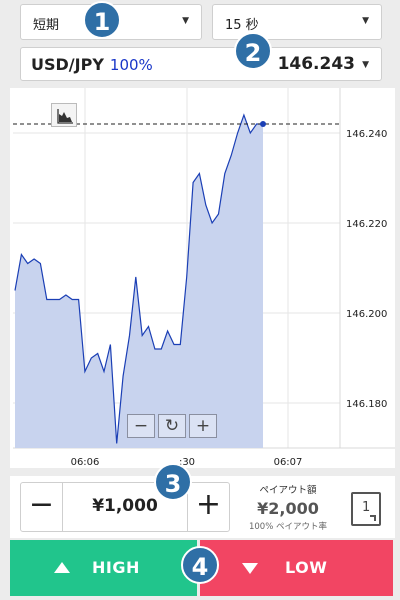  What do you see at coordinates (263, 124) in the screenshot?
I see `current-price-dot` at bounding box center [263, 124].